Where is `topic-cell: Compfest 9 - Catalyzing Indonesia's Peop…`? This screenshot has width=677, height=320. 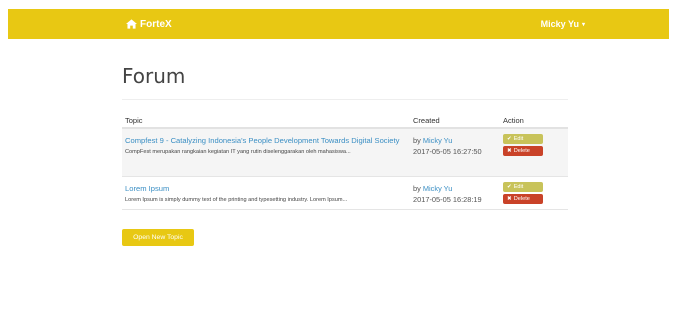 topic-cell: Compfest 9 - Catalyzing Indonesia's Peop… is located at coordinates (266, 145).